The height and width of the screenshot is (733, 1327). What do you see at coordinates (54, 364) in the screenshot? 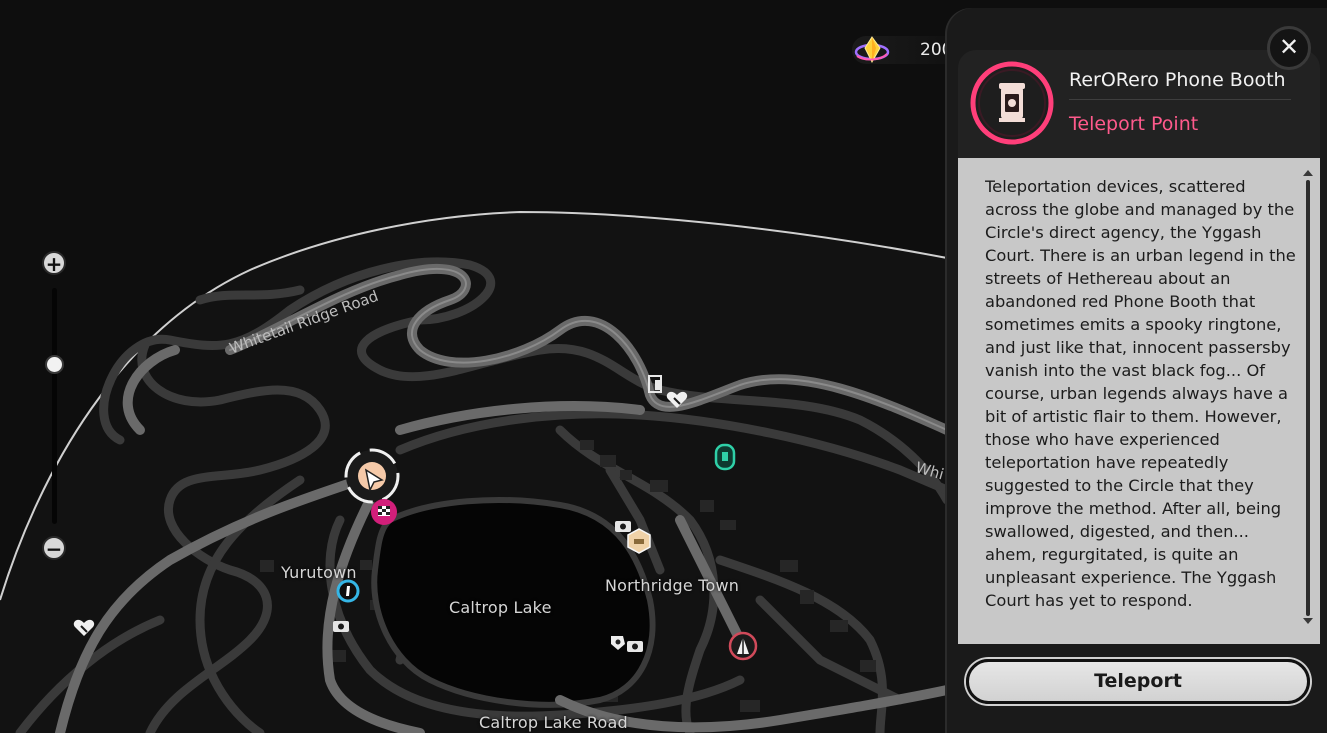
I see `zoom-slider-thumb` at bounding box center [54, 364].